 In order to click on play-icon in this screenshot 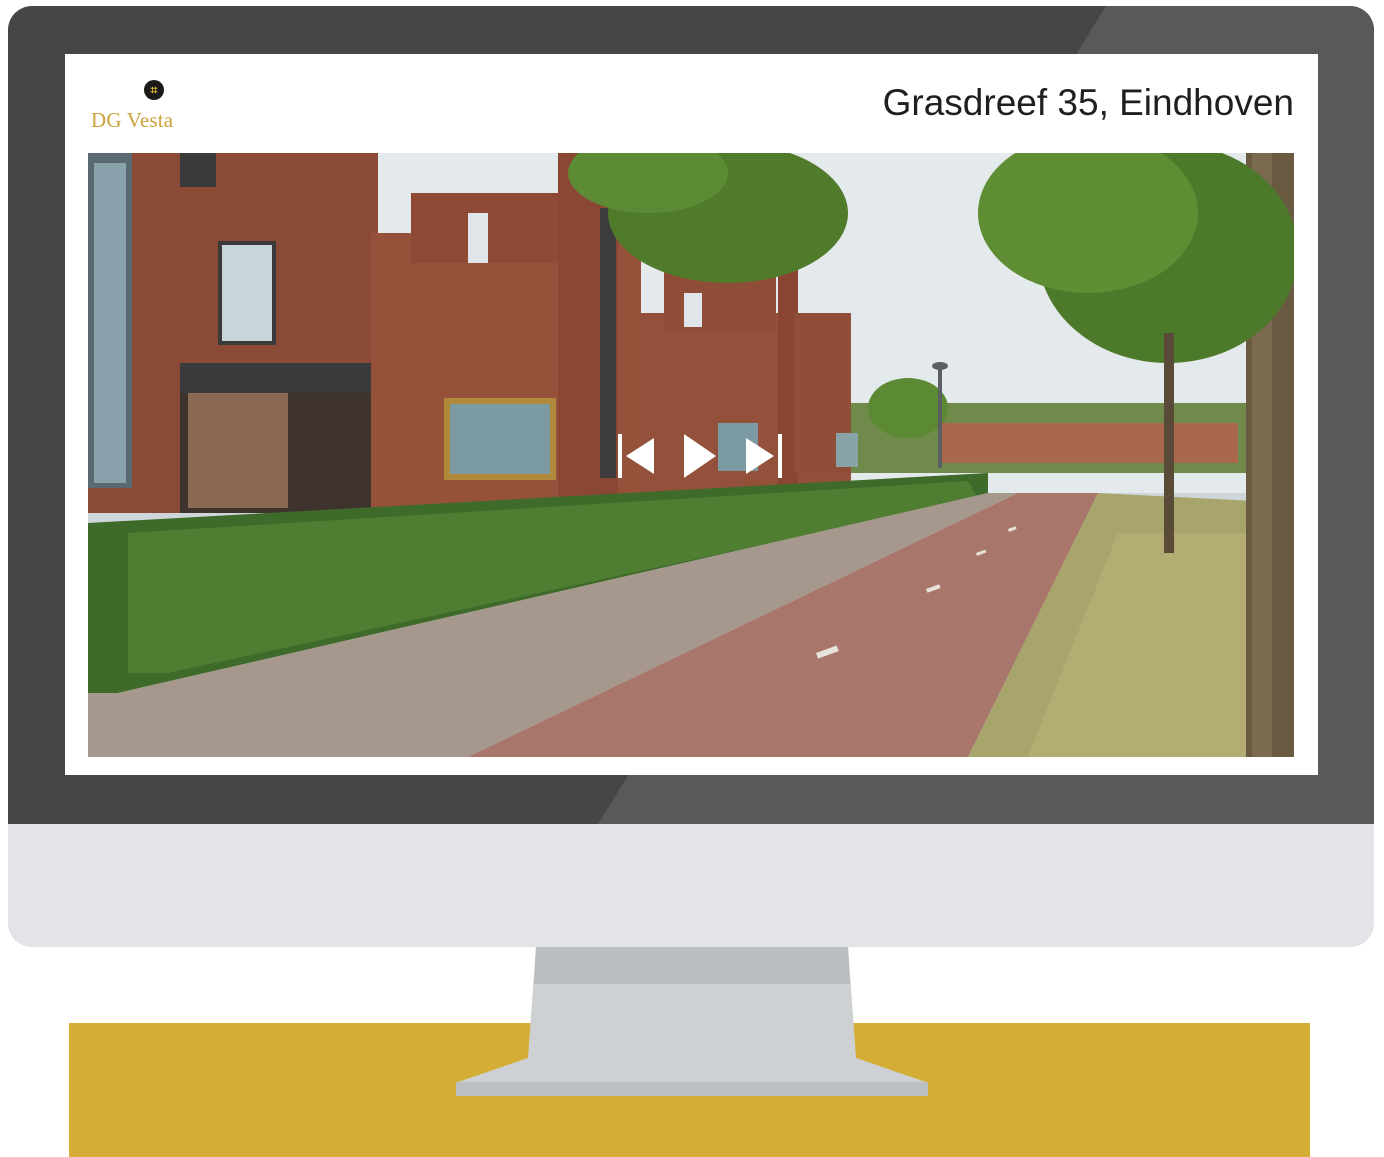, I will do `click(700, 456)`.